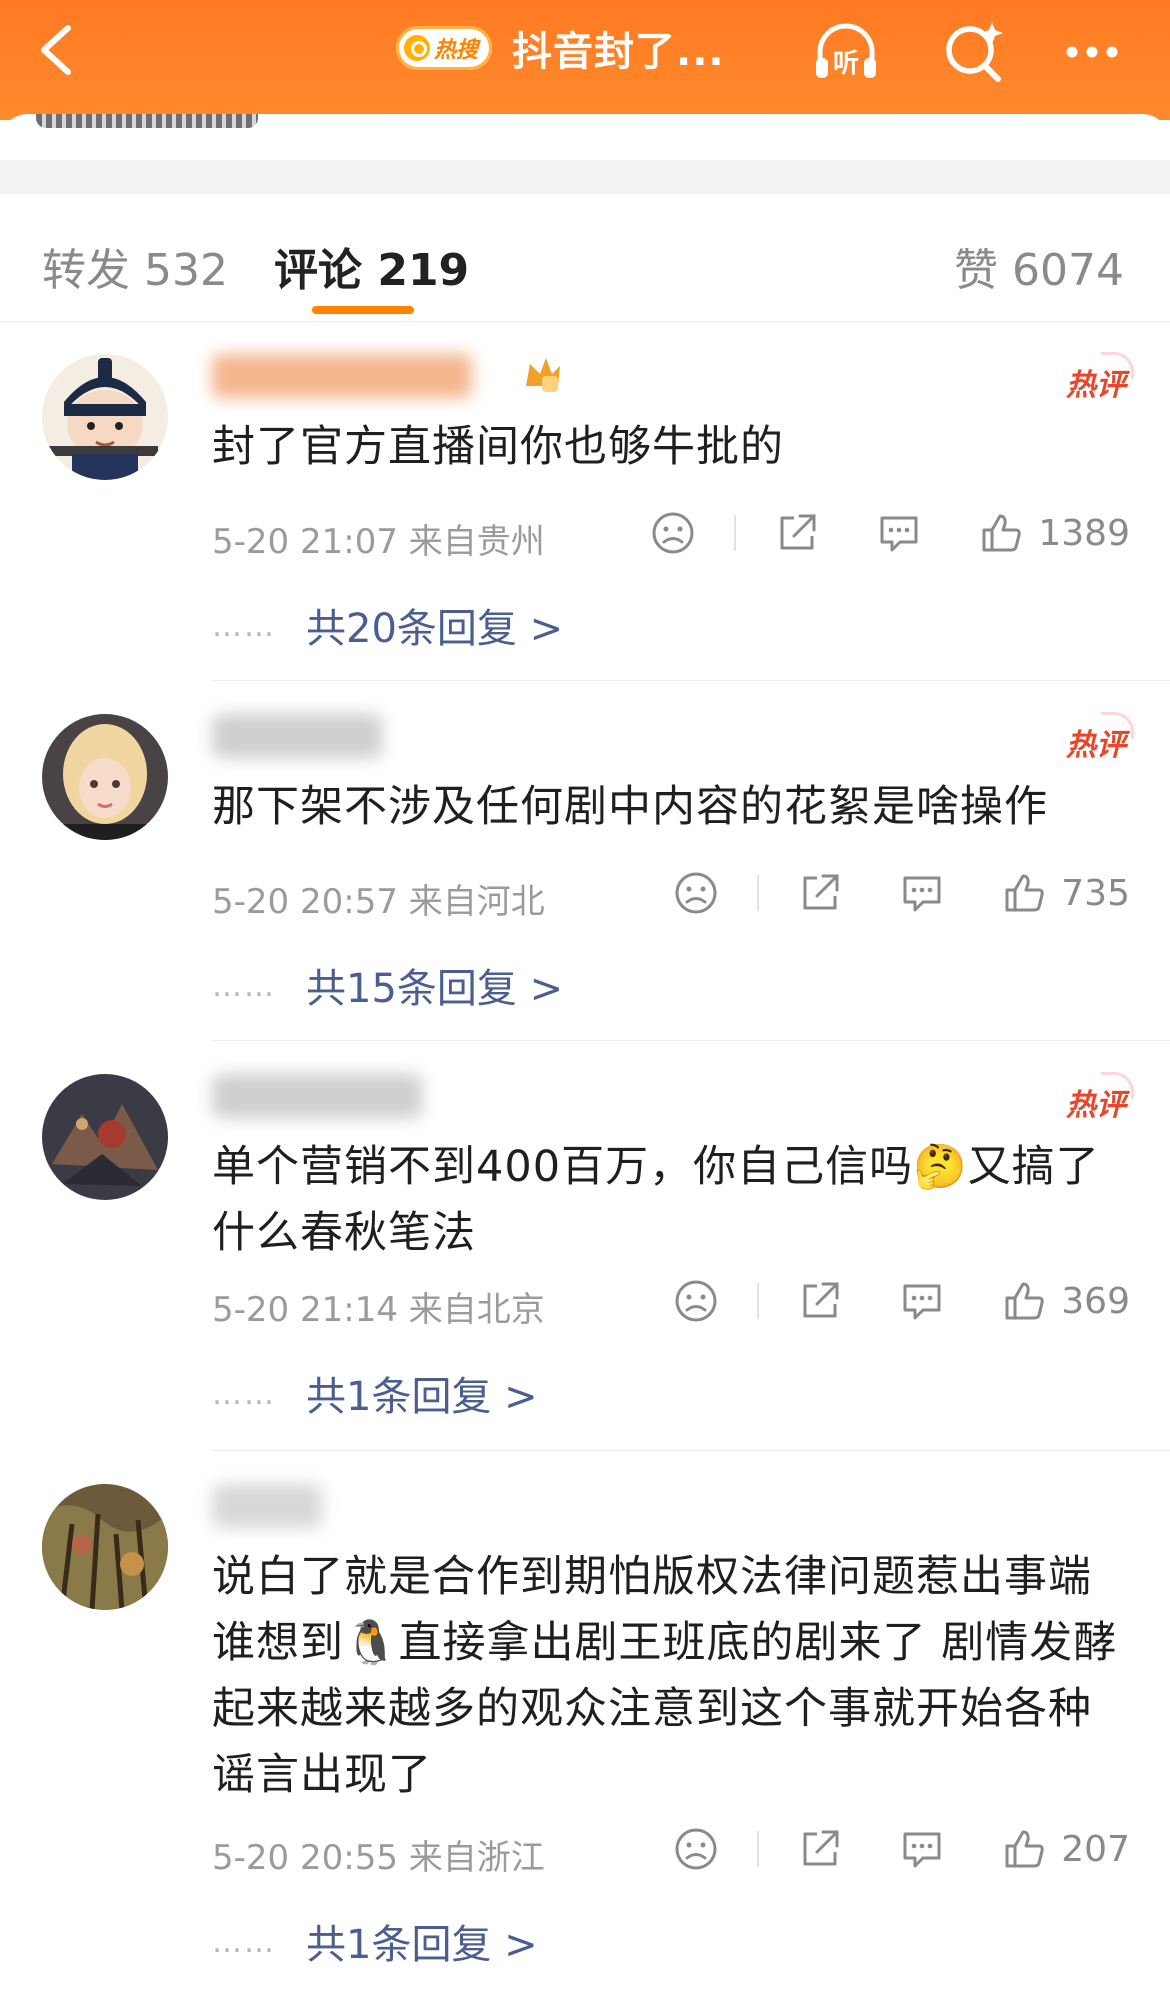 This screenshot has height=1996, width=1170. I want to click on comment-meta: 5-20 21:07 来自贵州, so click(378, 538).